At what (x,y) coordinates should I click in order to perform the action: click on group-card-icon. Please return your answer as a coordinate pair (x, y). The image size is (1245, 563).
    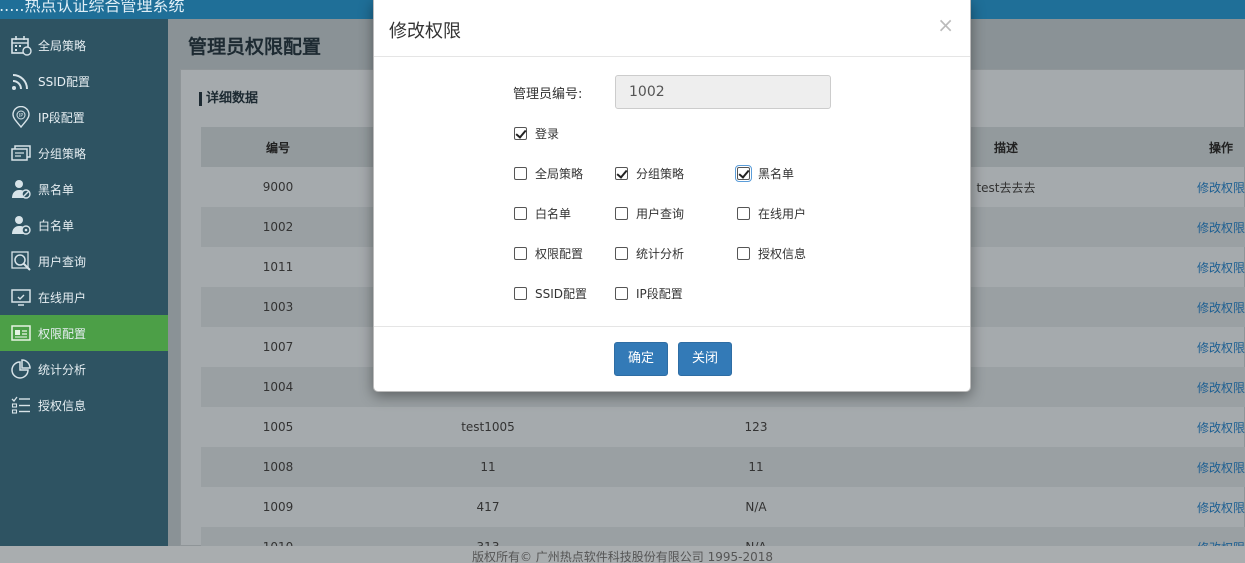
    Looking at the image, I should click on (21, 153).